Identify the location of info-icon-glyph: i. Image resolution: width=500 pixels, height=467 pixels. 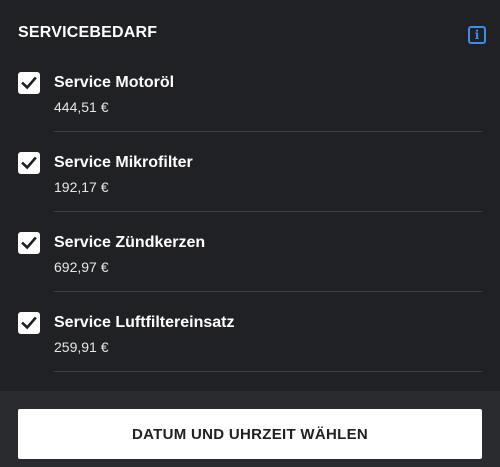
(477, 35).